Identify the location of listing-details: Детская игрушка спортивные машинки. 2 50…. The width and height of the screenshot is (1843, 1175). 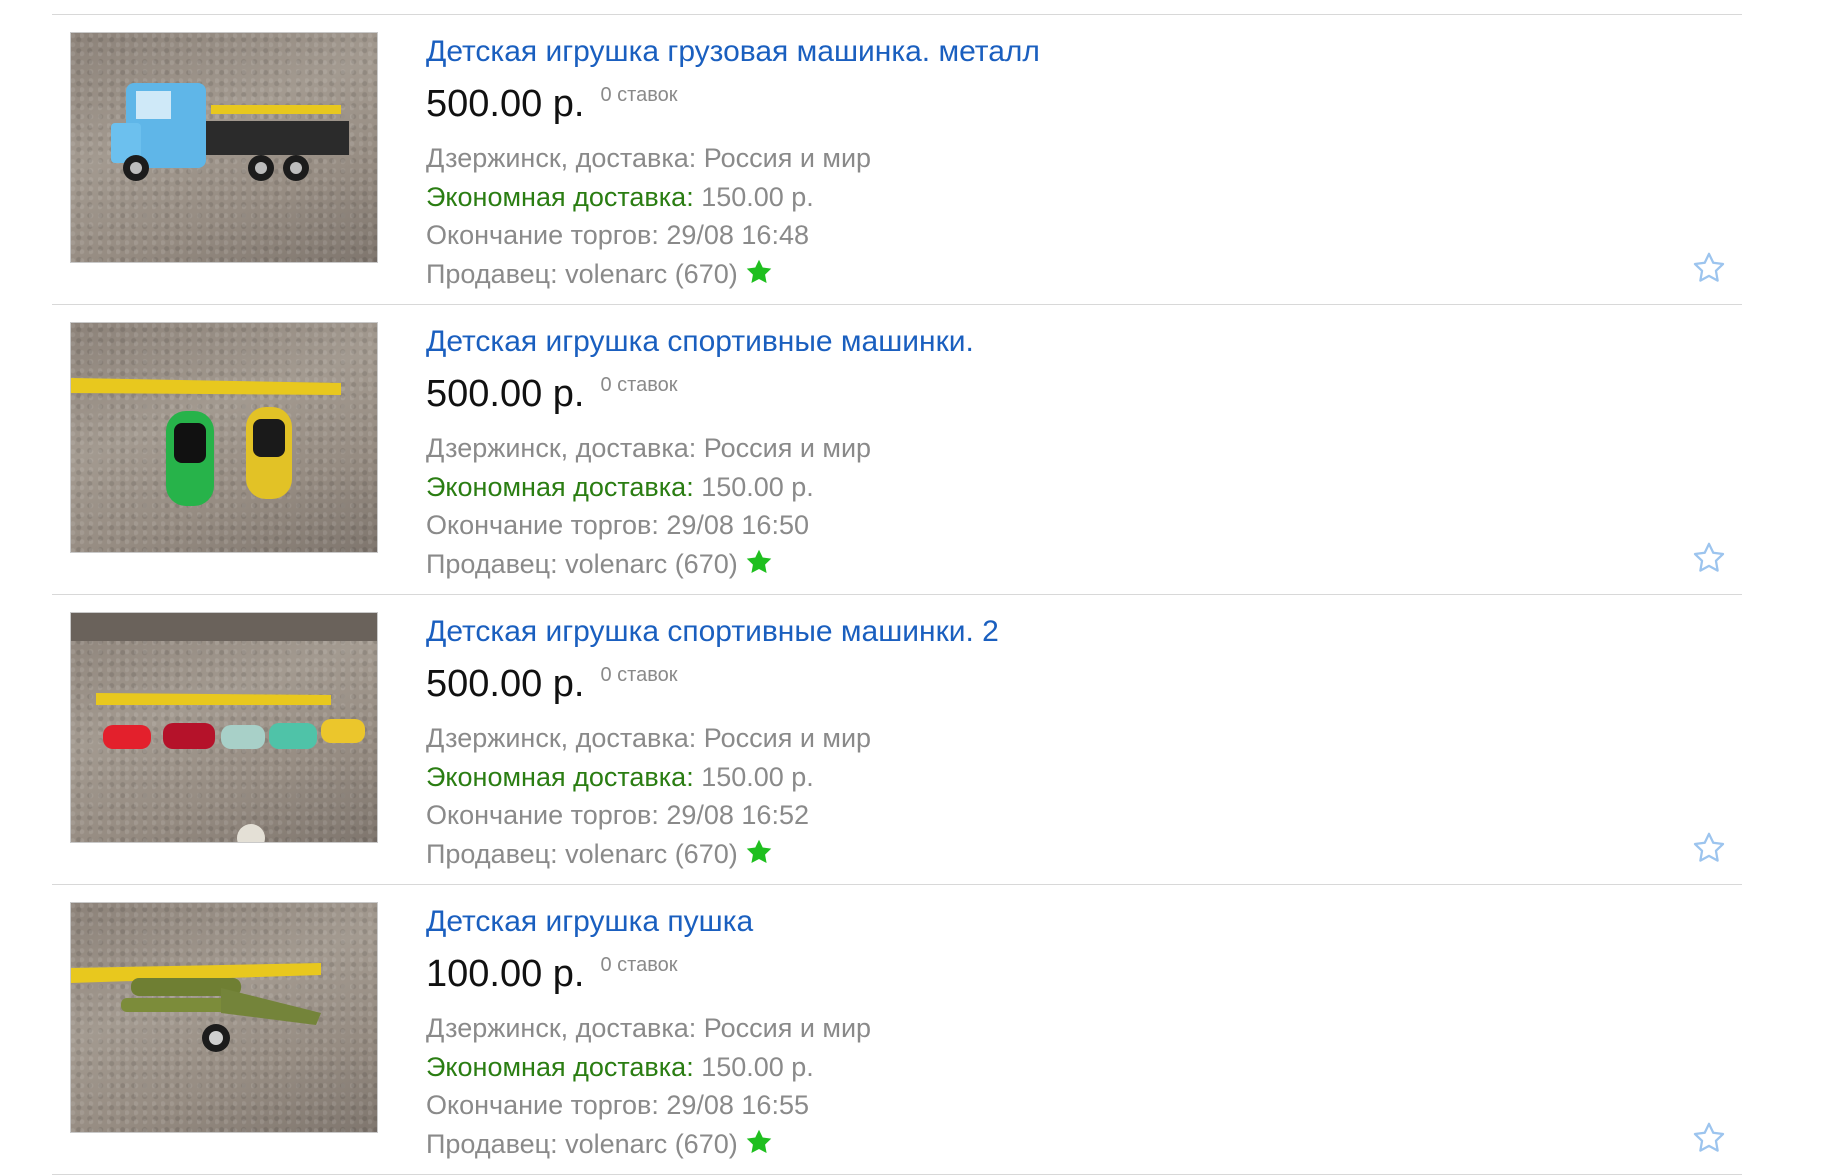
(712, 743).